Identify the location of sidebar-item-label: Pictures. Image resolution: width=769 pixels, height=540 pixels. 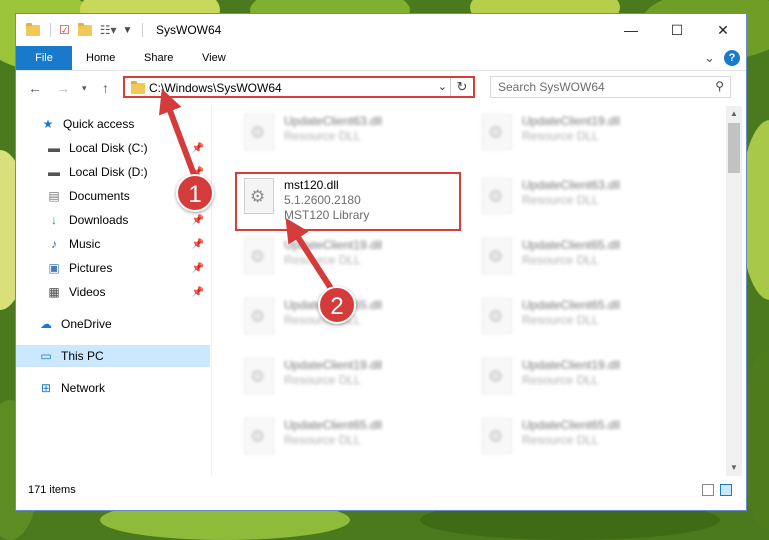
(91, 268).